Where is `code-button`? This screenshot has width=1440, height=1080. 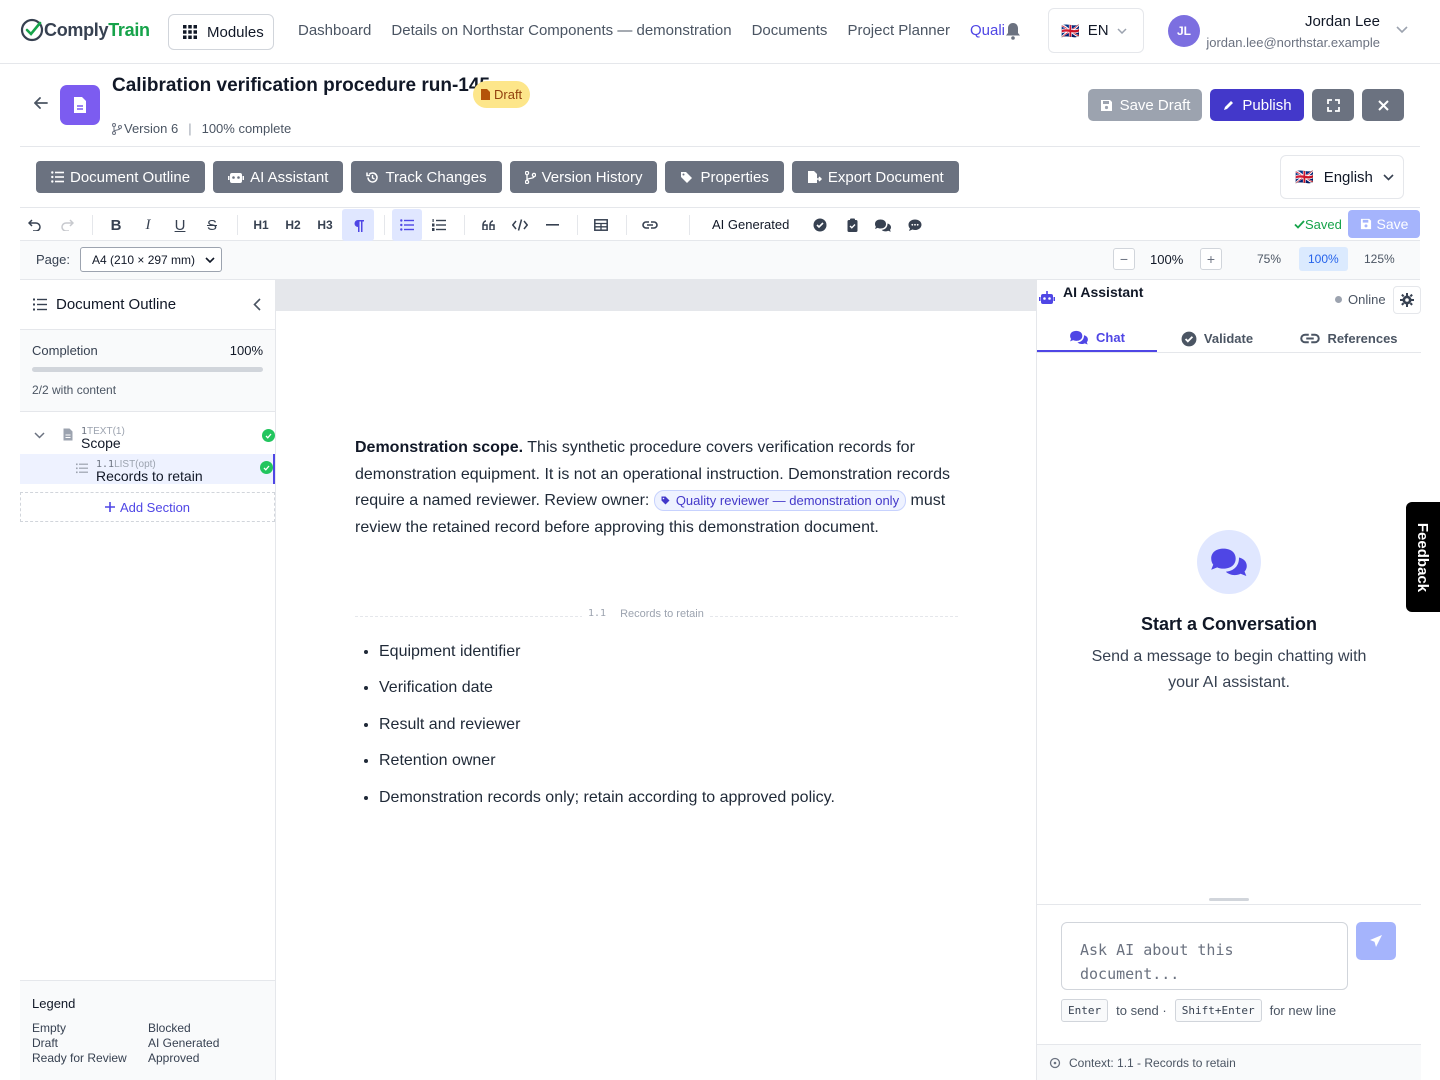 code-button is located at coordinates (520, 225).